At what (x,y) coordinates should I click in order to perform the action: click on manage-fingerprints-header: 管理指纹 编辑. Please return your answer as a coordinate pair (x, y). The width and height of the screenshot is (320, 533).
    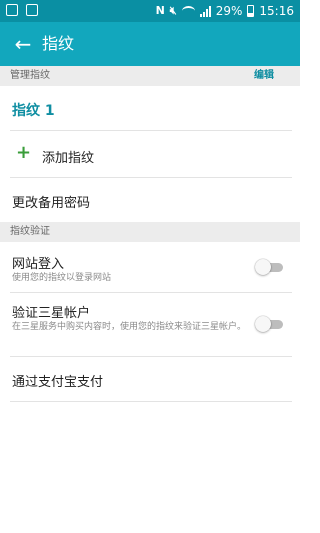
    Looking at the image, I should click on (150, 76).